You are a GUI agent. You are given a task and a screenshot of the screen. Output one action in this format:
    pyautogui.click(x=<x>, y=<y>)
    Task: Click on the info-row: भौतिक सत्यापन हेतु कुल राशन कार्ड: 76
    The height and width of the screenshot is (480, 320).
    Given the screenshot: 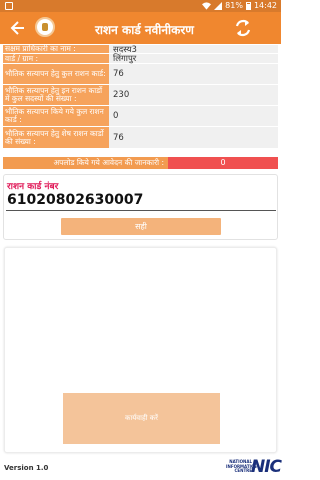 What is the action you would take?
    pyautogui.click(x=140, y=74)
    